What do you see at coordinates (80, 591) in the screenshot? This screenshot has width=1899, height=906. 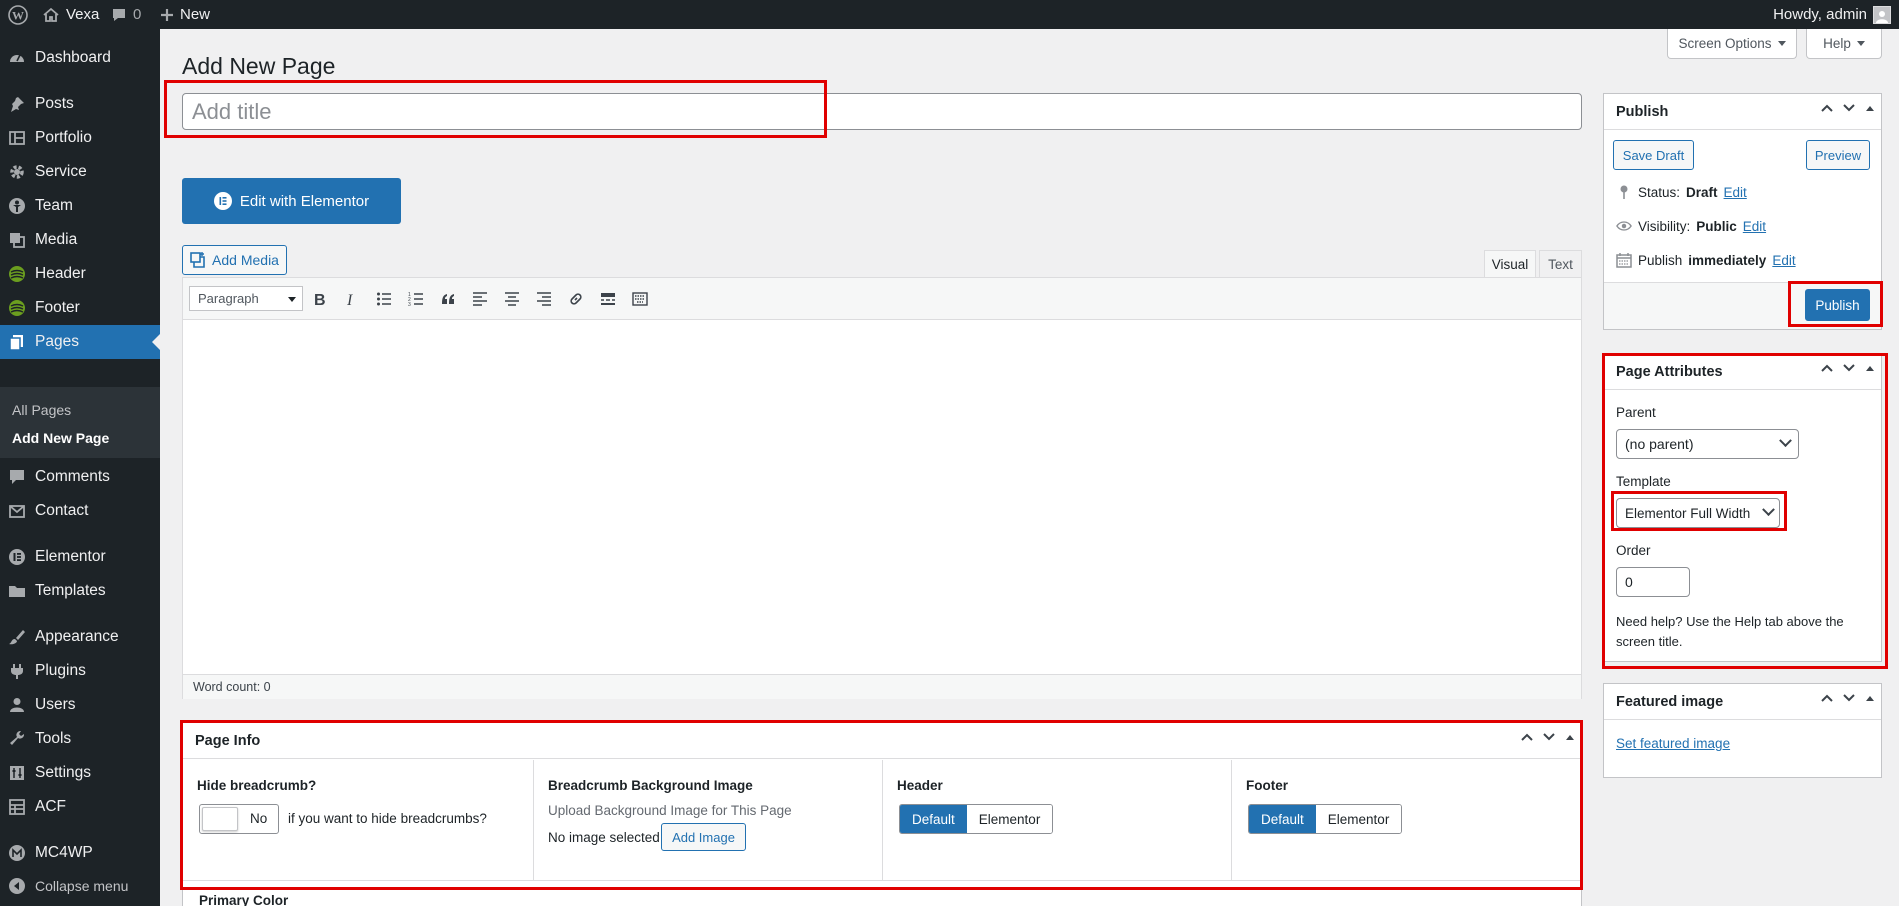 I see `sidebar-item-templates: Templates` at bounding box center [80, 591].